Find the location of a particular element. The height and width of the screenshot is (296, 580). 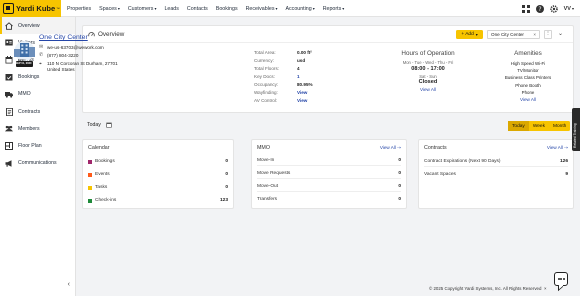

collapse-card-icon: ⌄ is located at coordinates (560, 33).